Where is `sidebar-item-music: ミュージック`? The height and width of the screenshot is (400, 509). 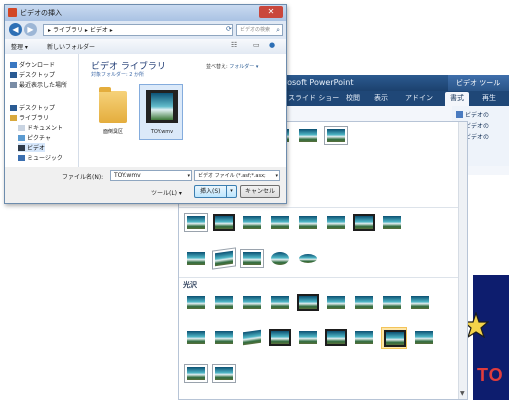
sidebar-item-music: ミュージック is located at coordinates (40, 157).